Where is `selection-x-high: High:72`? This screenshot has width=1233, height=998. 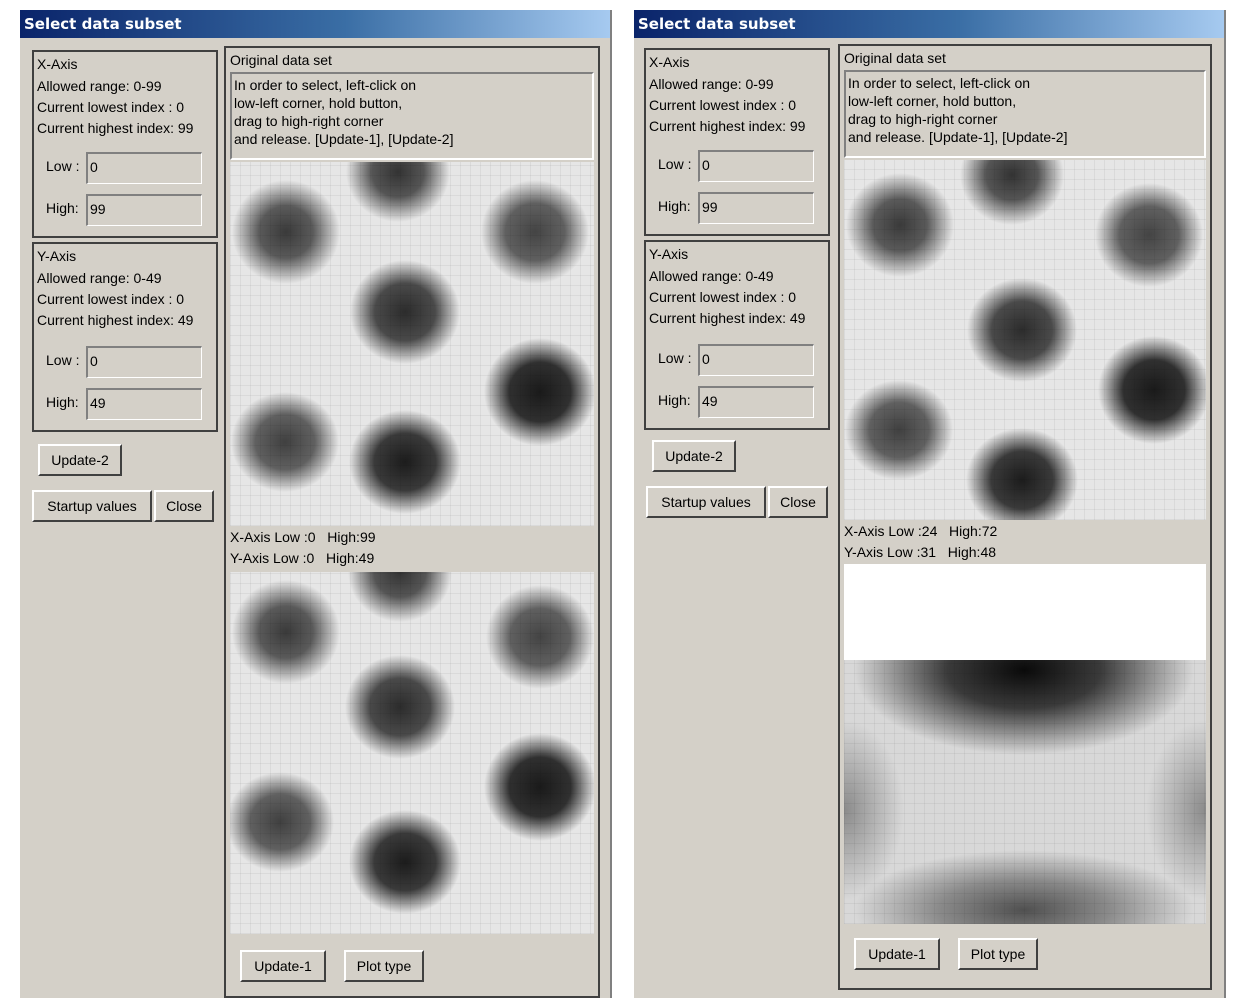
selection-x-high: High:72 is located at coordinates (973, 531).